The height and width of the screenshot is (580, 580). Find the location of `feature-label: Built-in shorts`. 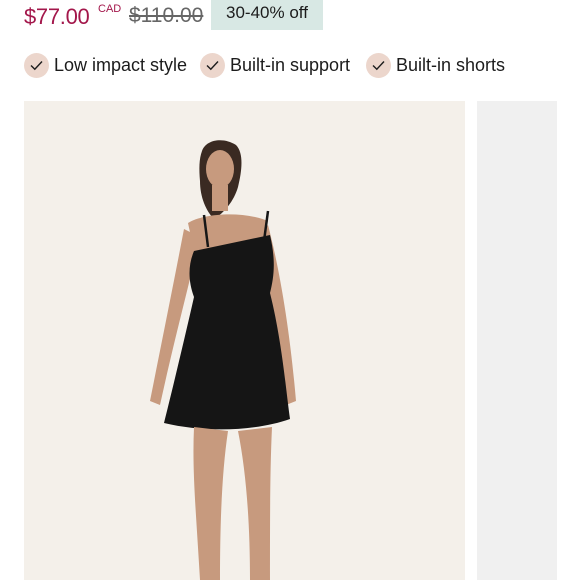

feature-label: Built-in shorts is located at coordinates (451, 65).